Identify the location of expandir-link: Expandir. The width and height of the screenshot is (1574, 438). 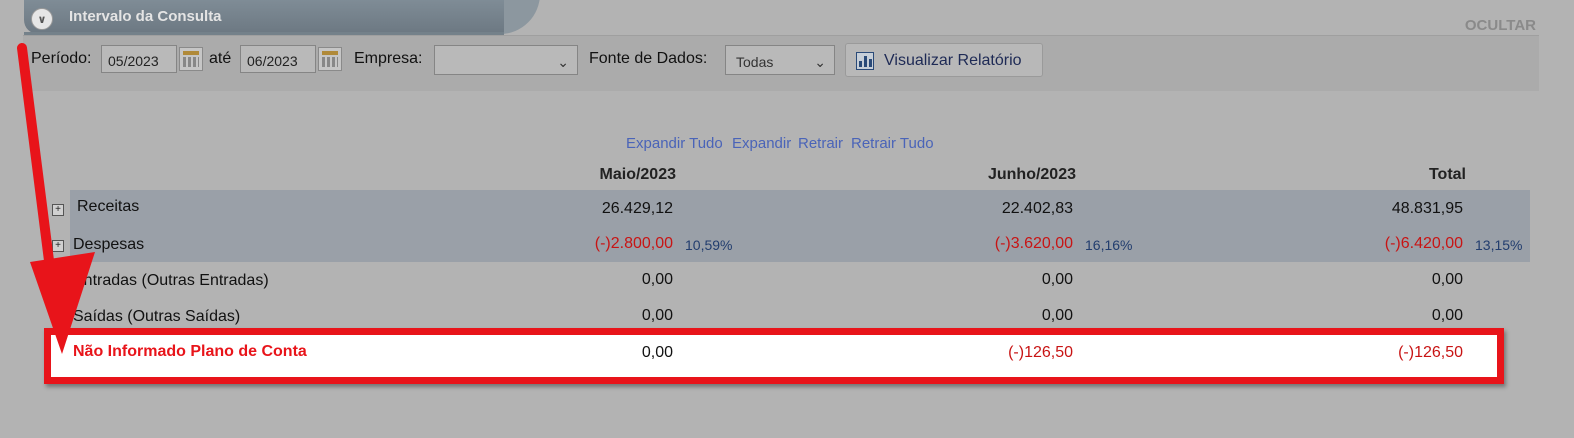
(761, 143).